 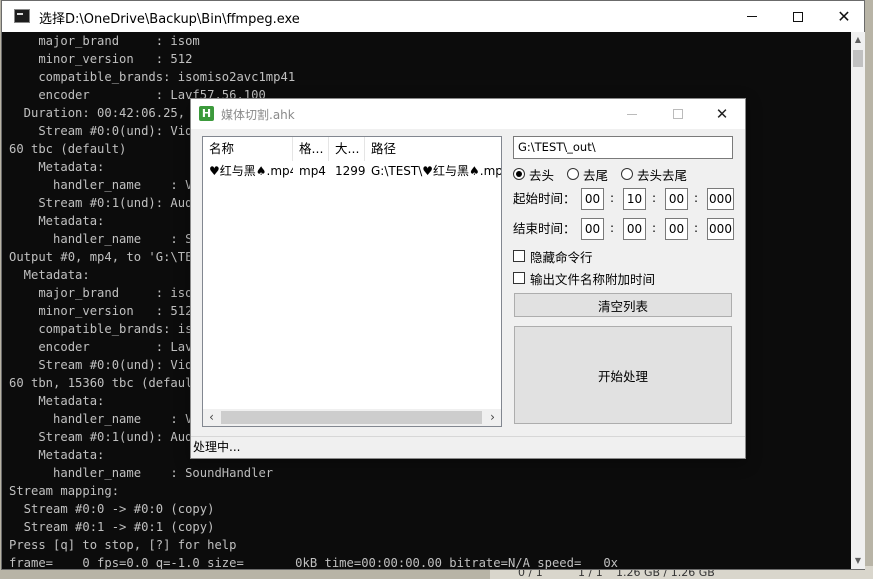 I want to click on cell-path: G:\TEST\♥红与黑♠.mp4, so click(x=436, y=171).